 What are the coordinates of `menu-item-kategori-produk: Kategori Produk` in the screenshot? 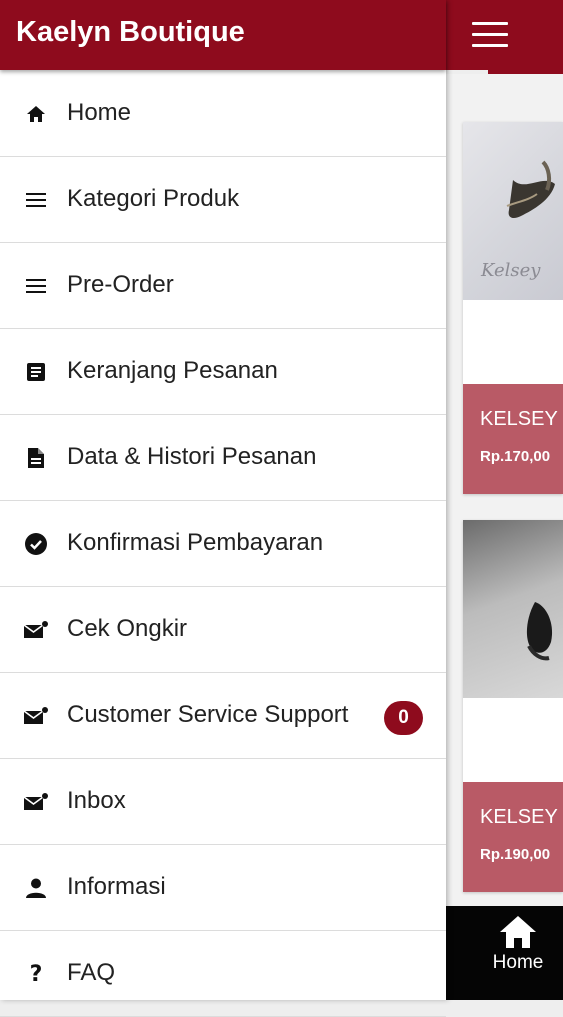 It's located at (223, 200).